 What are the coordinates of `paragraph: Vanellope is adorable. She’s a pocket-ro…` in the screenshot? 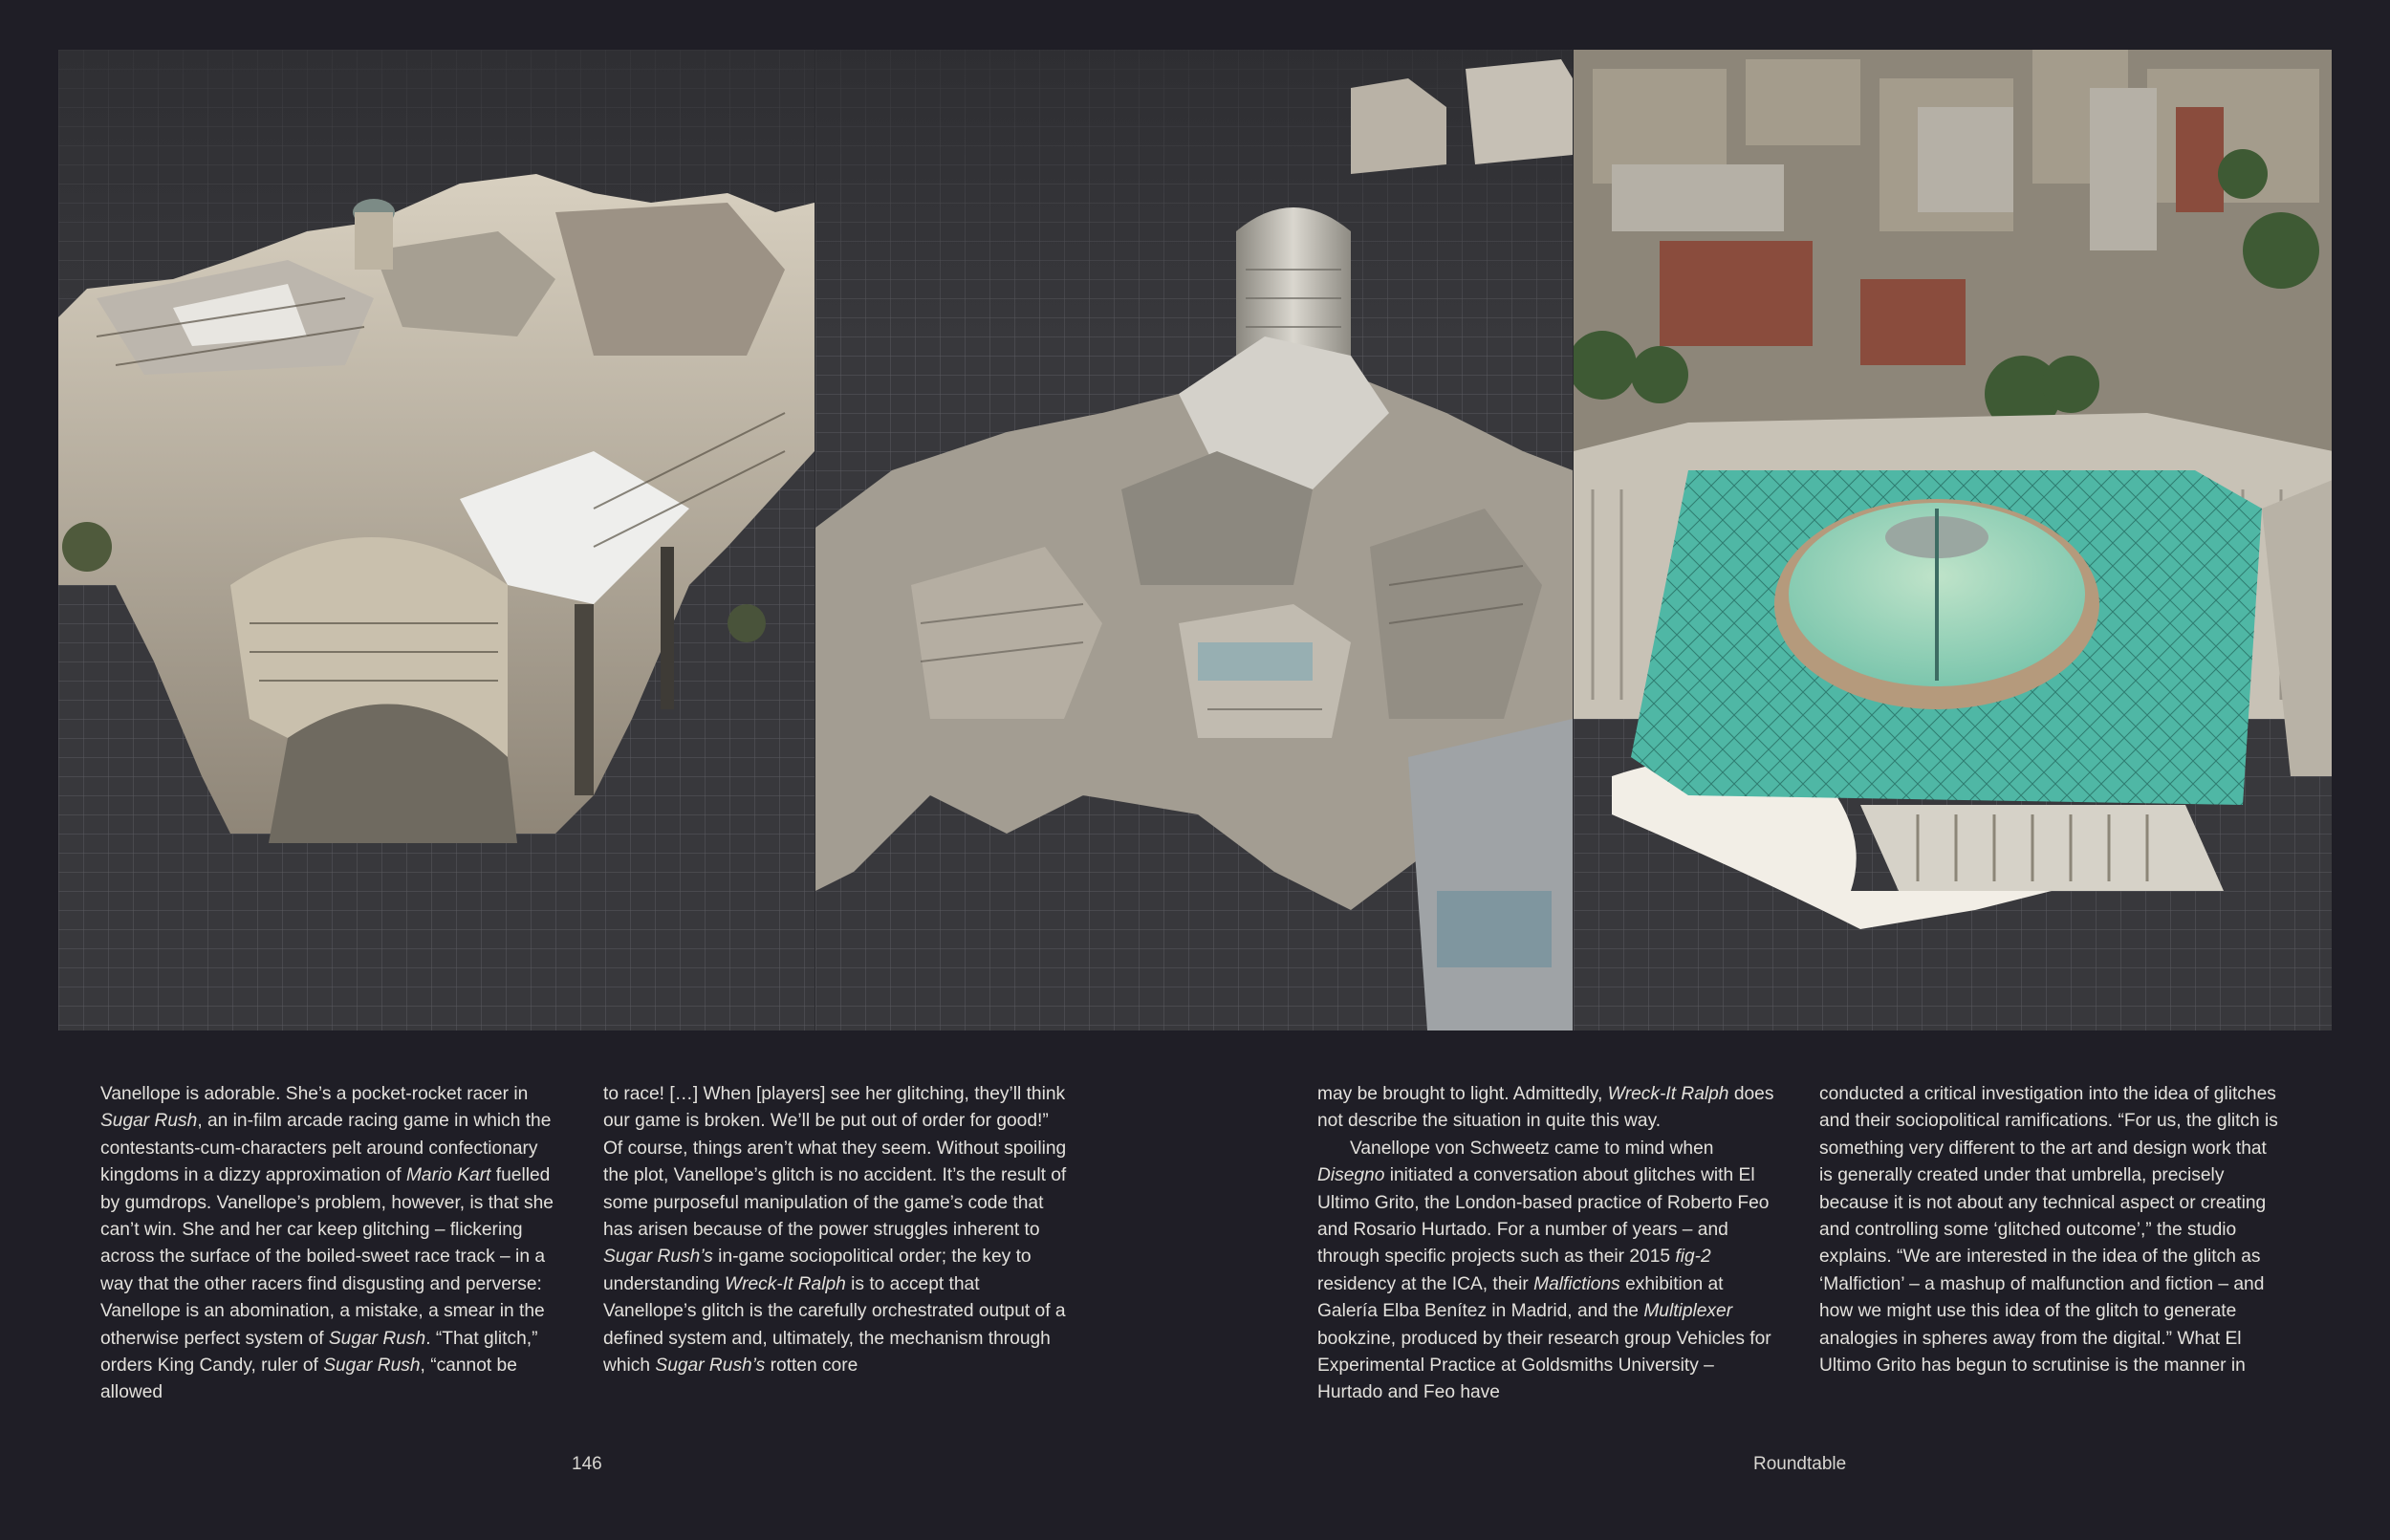 It's located at (327, 1243).